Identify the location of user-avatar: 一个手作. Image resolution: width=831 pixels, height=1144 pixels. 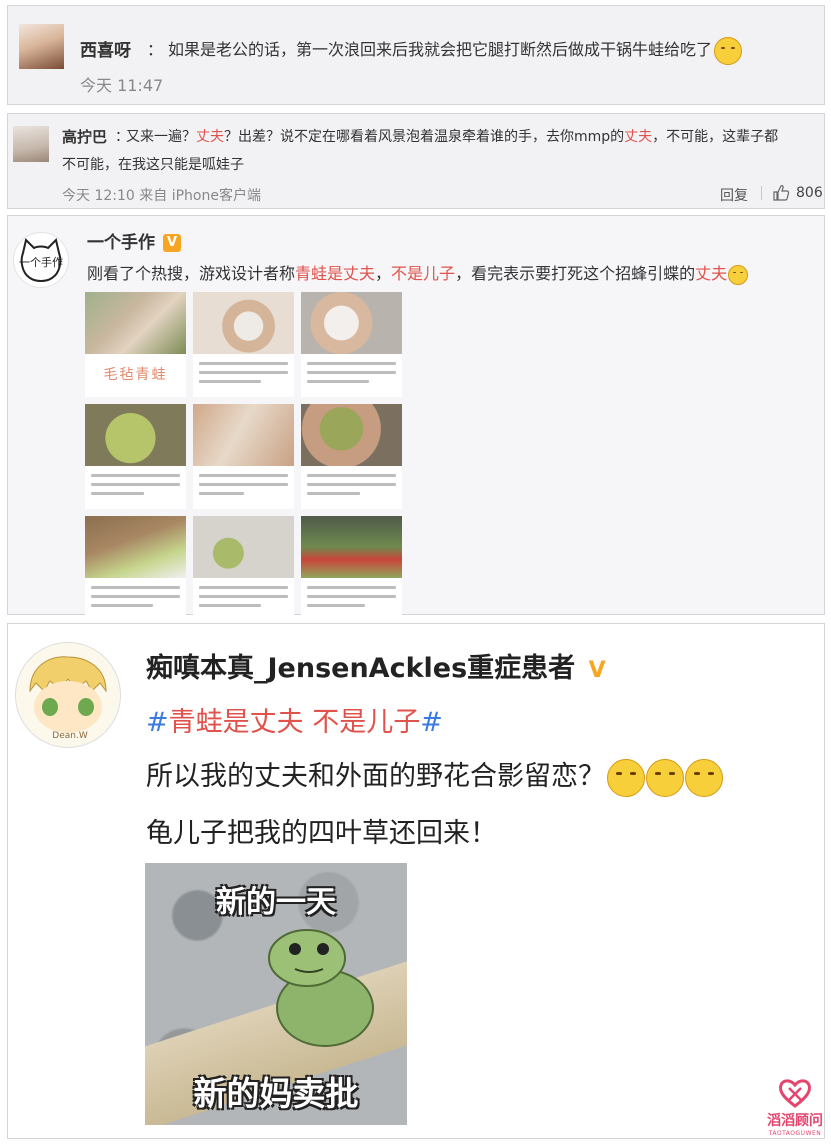
(41, 260).